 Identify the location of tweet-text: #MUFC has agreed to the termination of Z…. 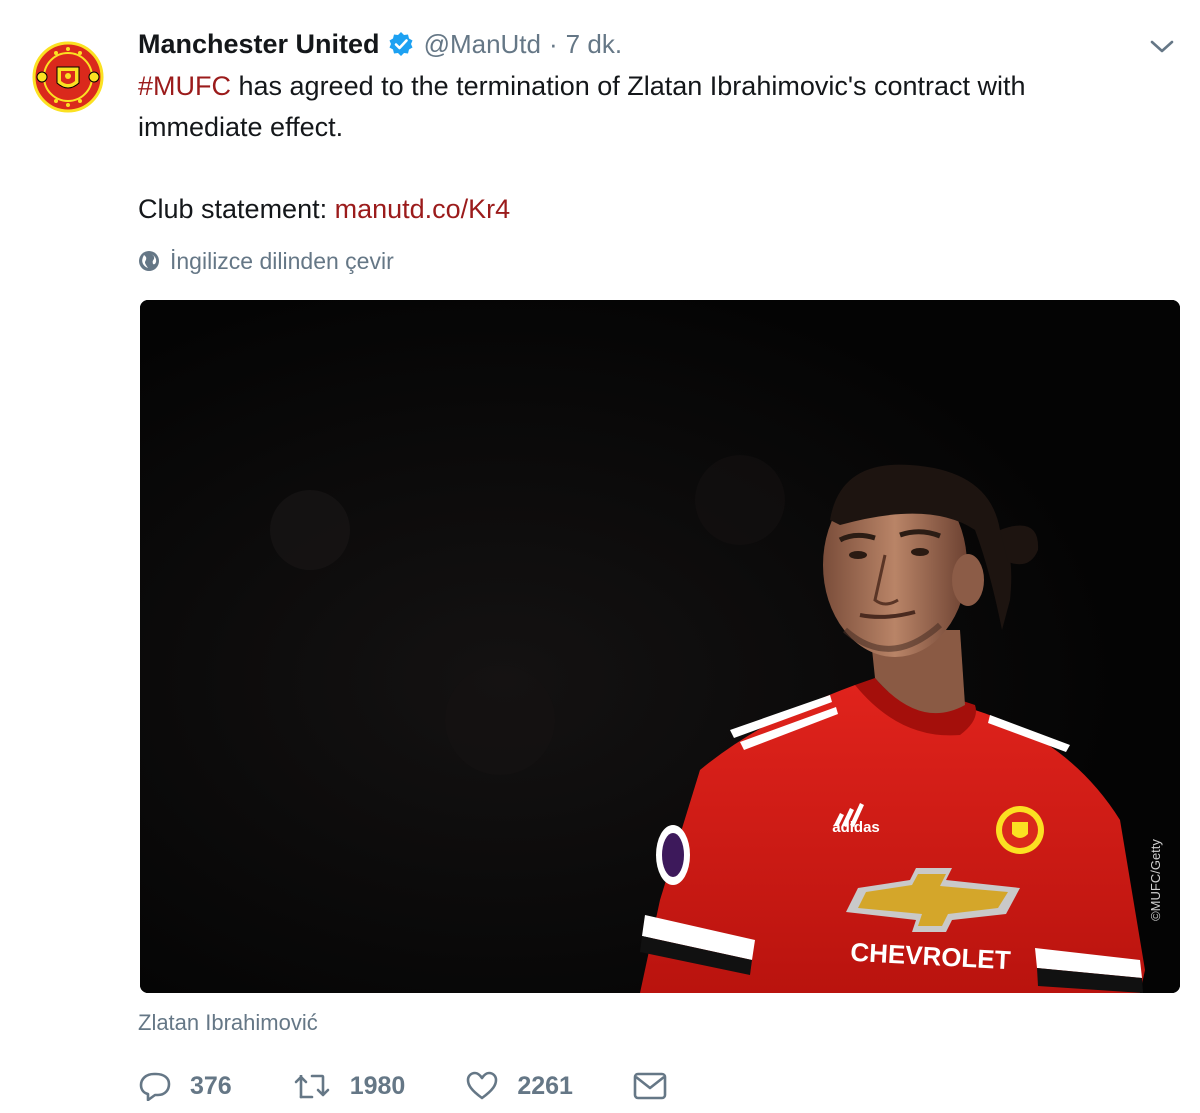
(638, 148).